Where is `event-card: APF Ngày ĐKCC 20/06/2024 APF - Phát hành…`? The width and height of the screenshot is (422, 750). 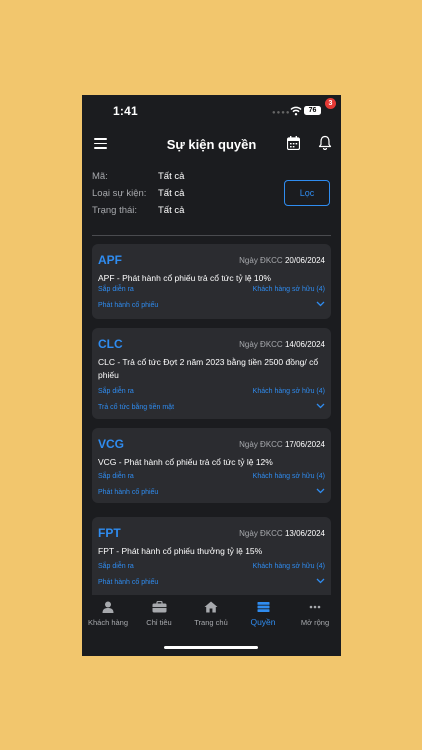 event-card: APF Ngày ĐKCC 20/06/2024 APF - Phát hành… is located at coordinates (211, 281).